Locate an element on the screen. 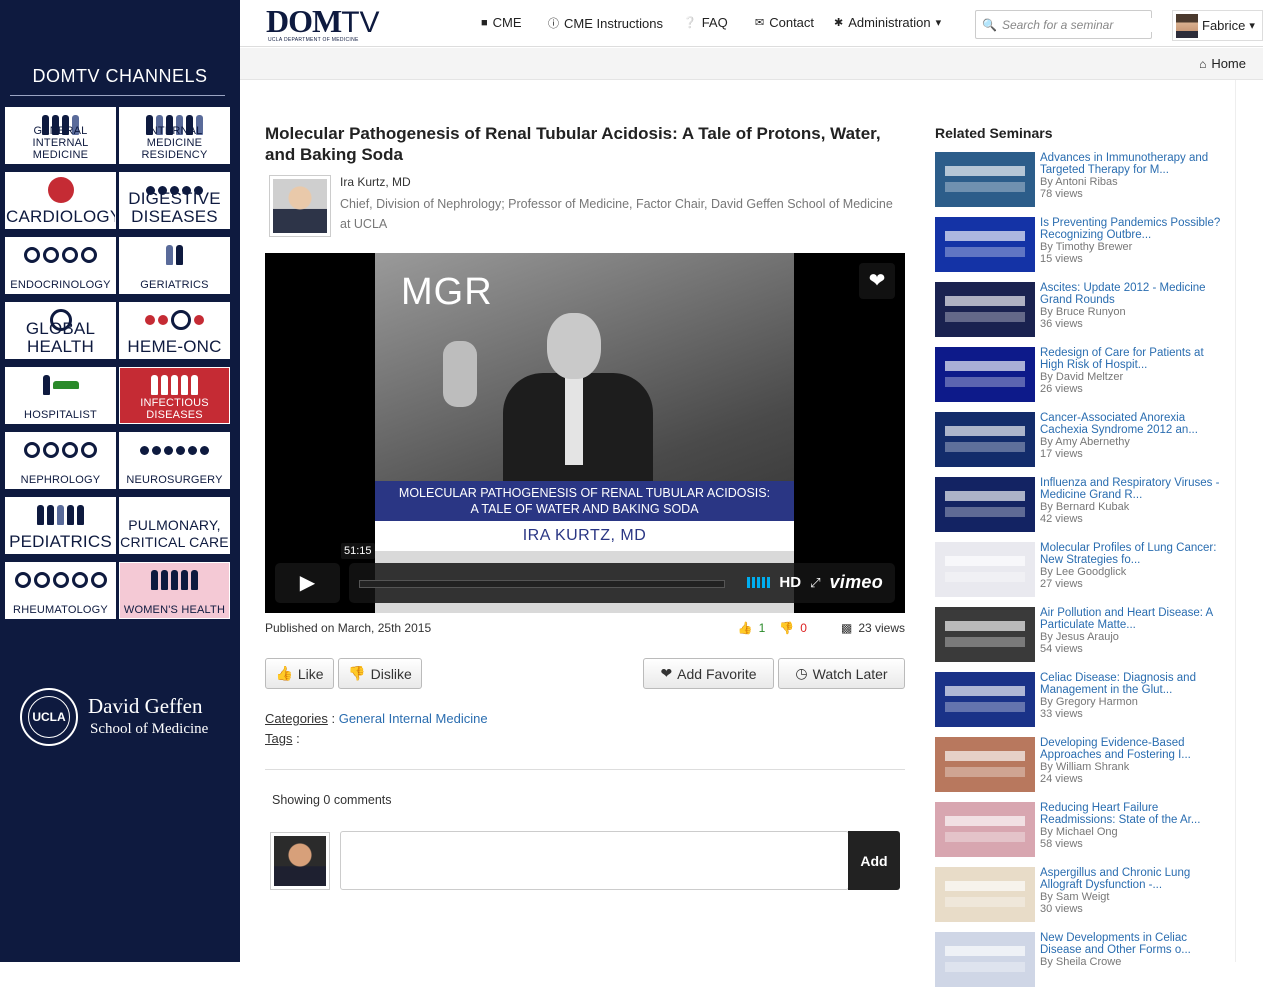 The image size is (1263, 990). ucla-geffen-logo: UCLA David Geffen School of Medicine is located at coordinates (125, 718).